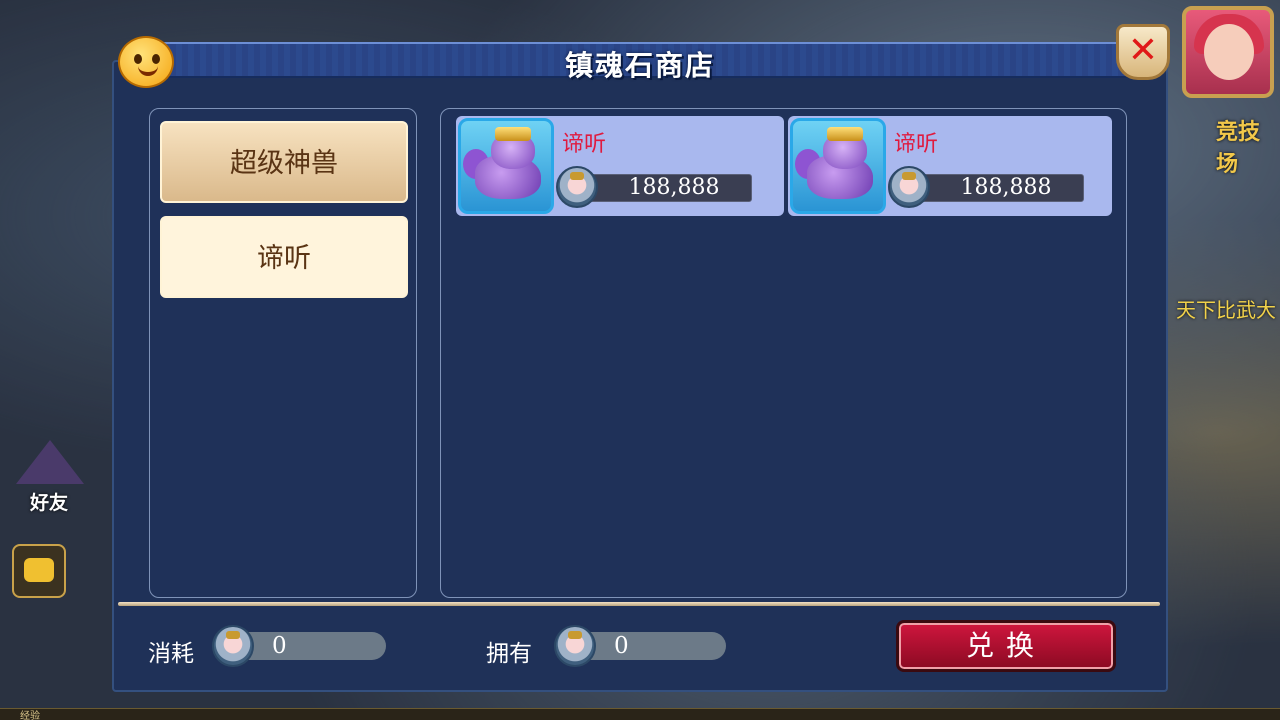  Describe the element at coordinates (50, 462) in the screenshot. I see `hat-icon` at that location.